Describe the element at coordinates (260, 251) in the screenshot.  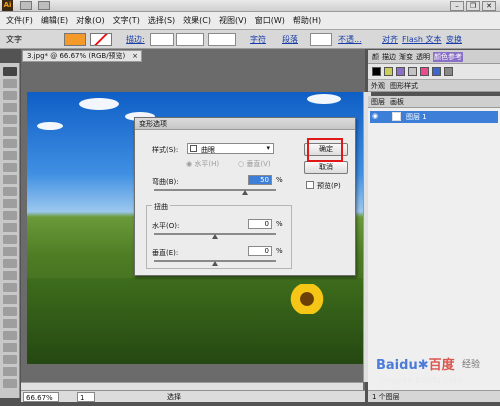
I see `vertical-distort-input: 0` at that location.